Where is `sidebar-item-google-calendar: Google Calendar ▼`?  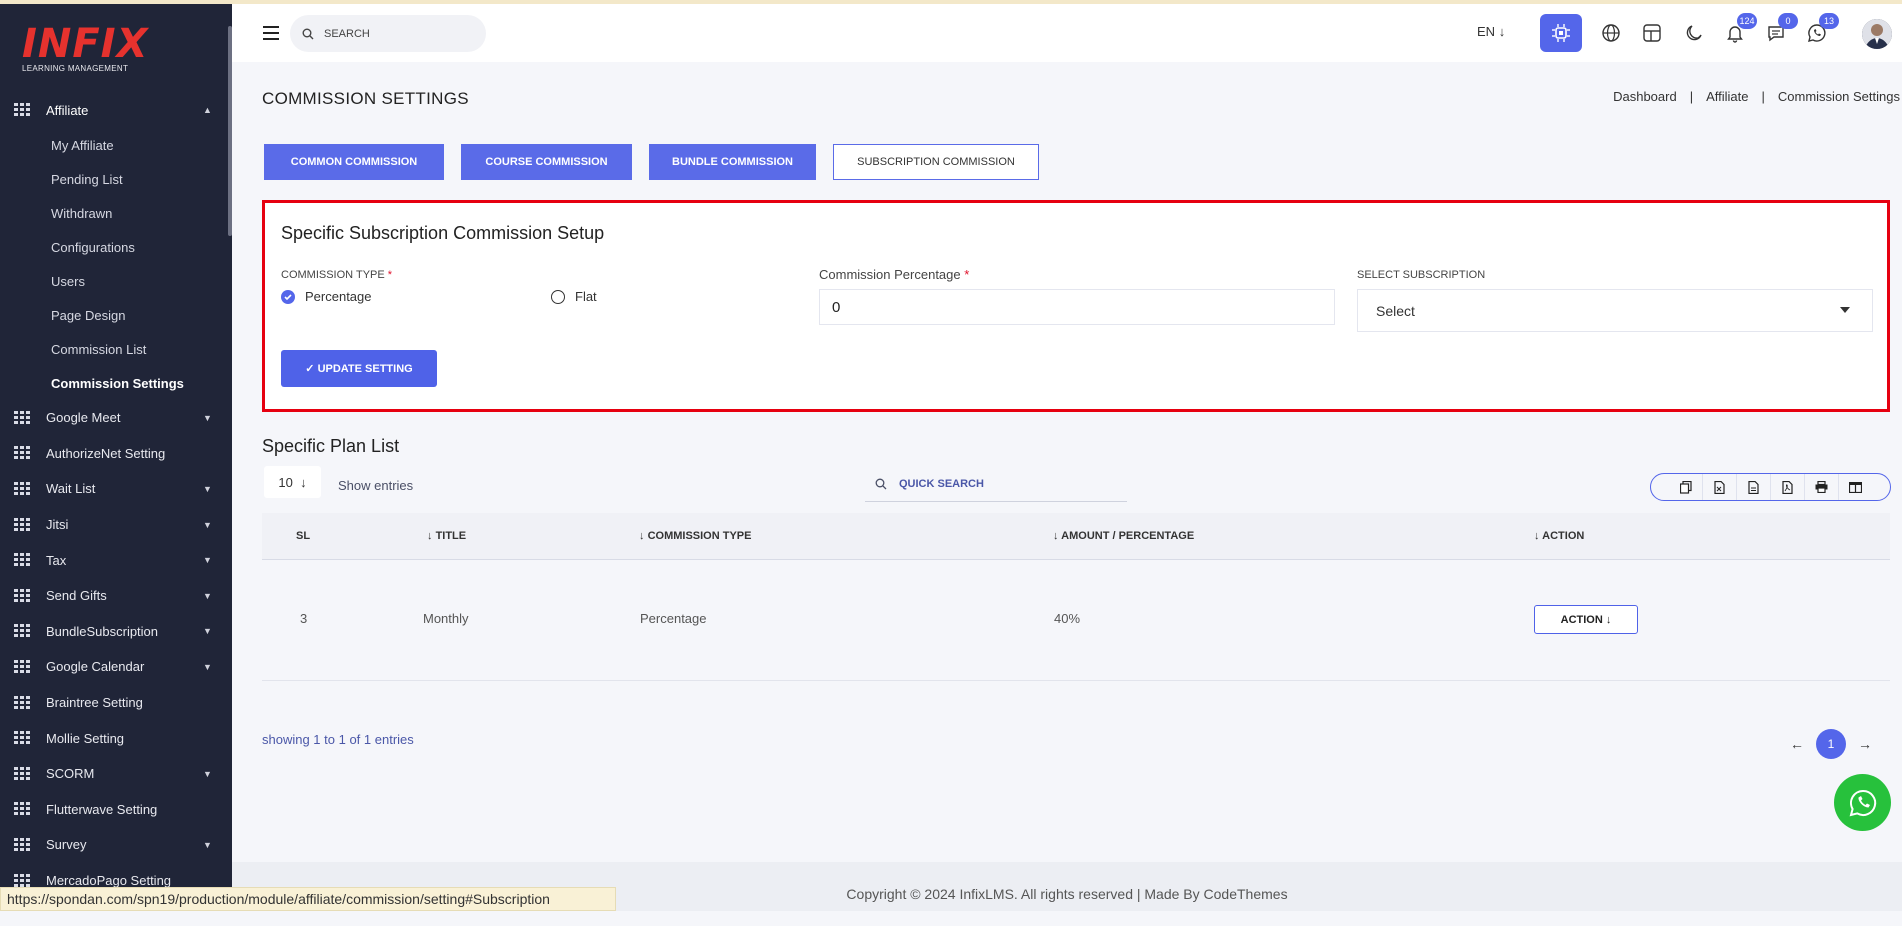
sidebar-item-google-calendar: Google Calendar ▼ is located at coordinates (116, 667).